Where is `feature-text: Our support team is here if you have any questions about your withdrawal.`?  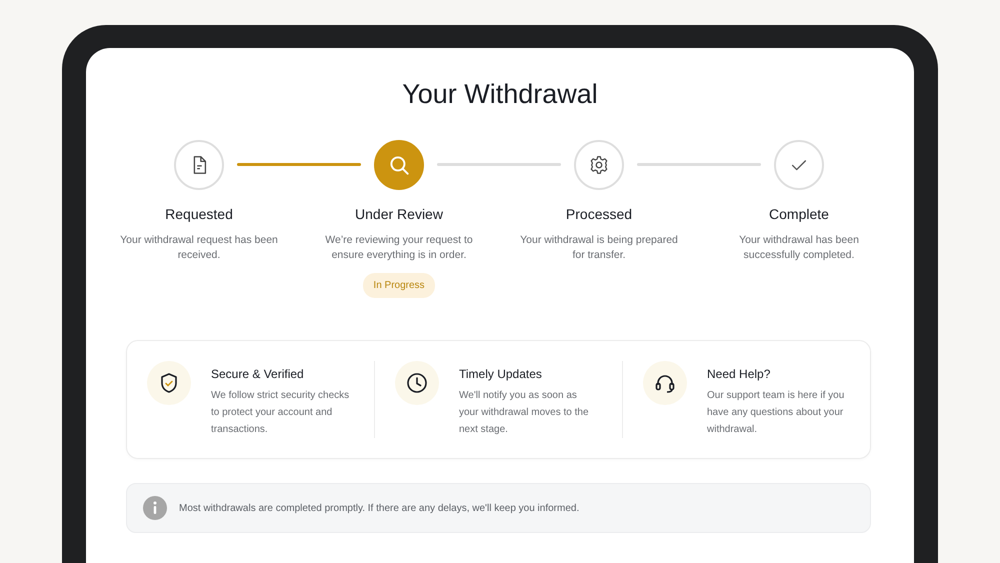 feature-text: Our support team is here if you have any questions about your withdrawal. is located at coordinates (776, 413).